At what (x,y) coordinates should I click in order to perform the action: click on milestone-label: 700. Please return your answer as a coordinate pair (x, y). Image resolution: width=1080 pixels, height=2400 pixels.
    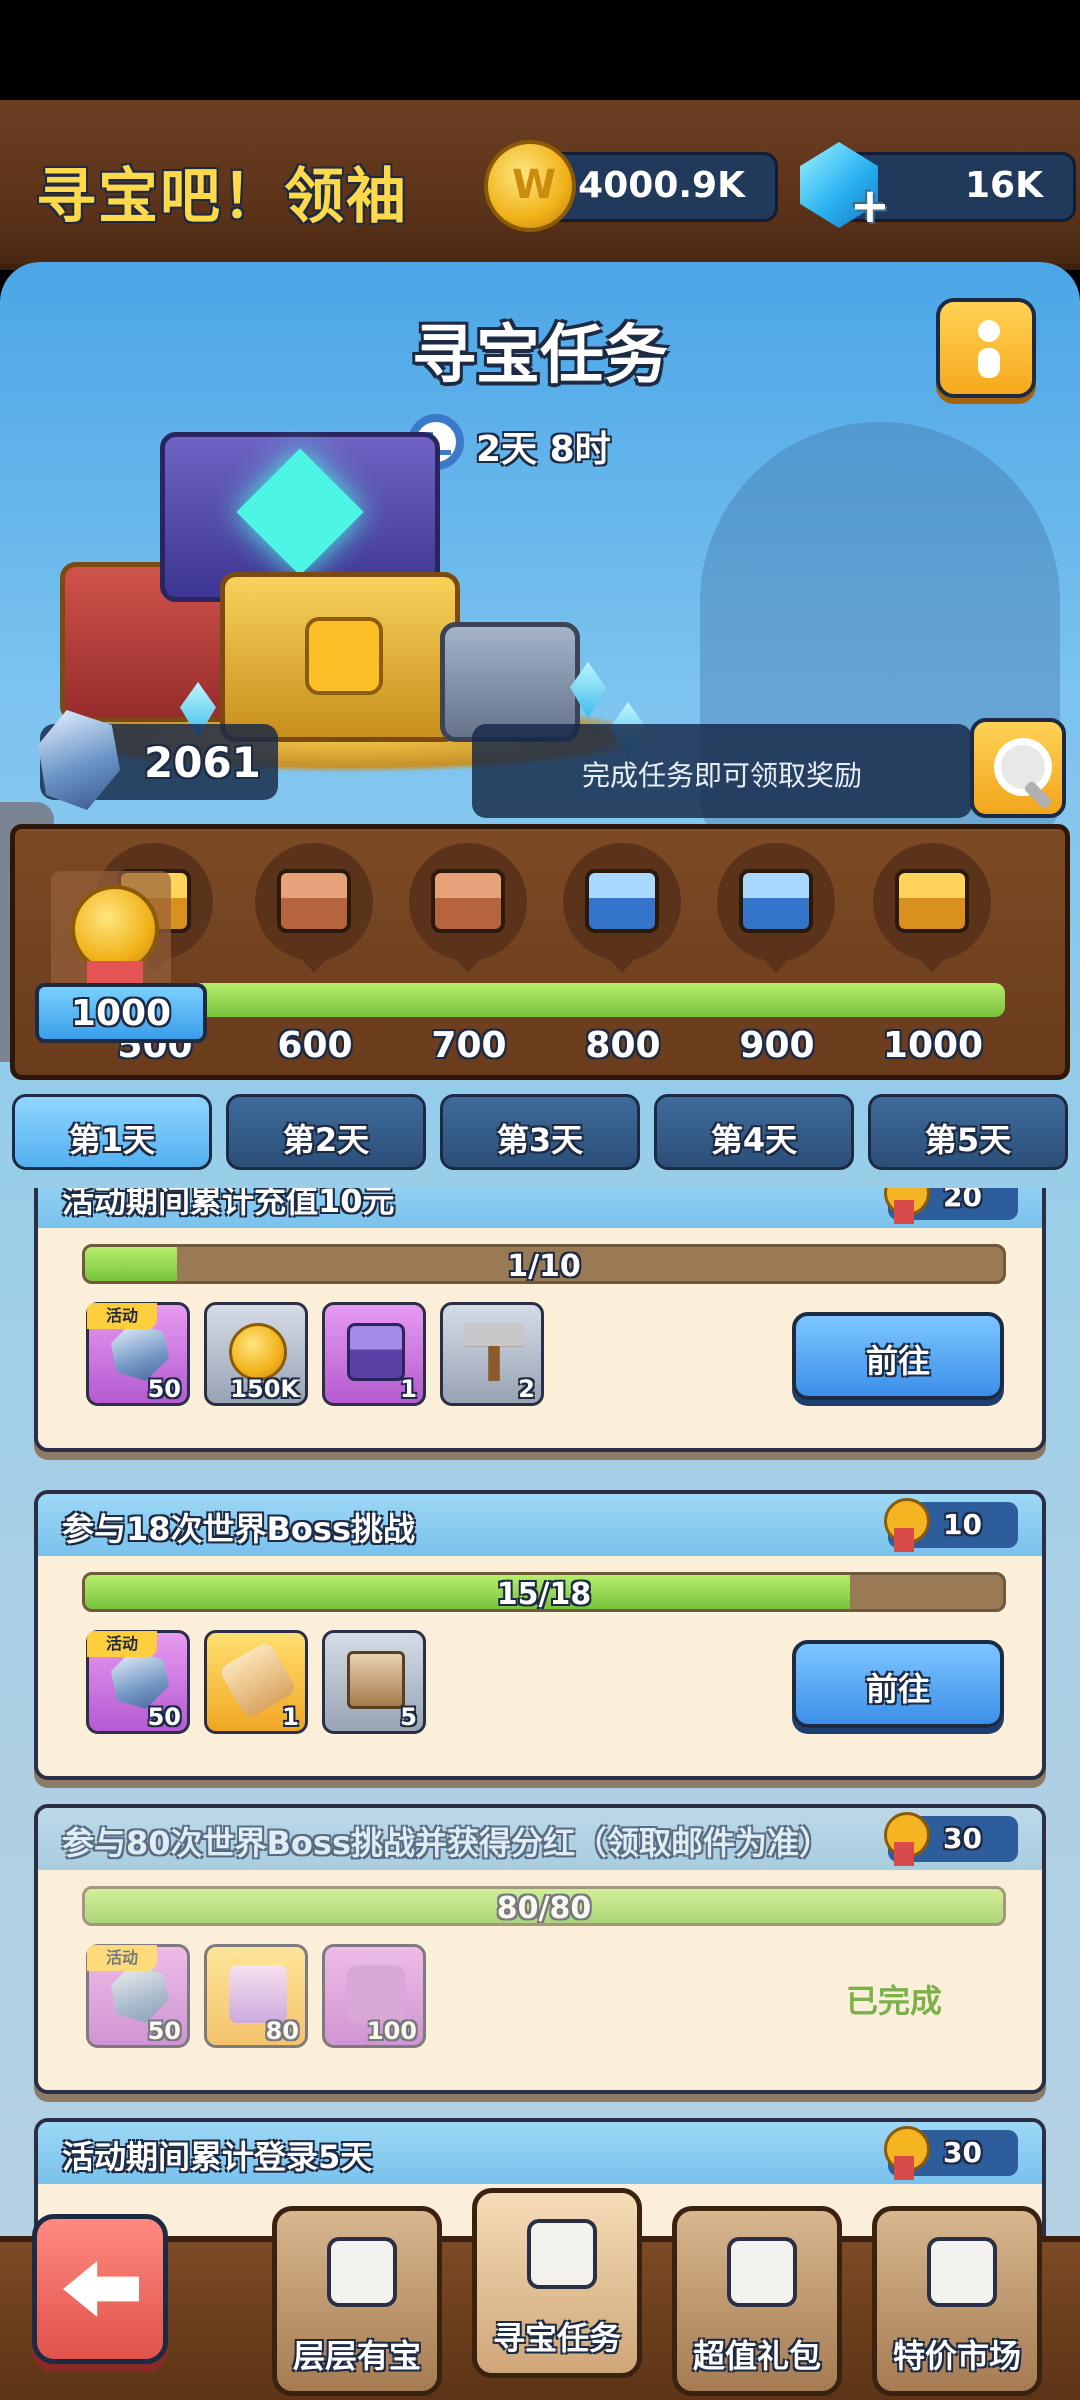
    Looking at the image, I should click on (469, 1045).